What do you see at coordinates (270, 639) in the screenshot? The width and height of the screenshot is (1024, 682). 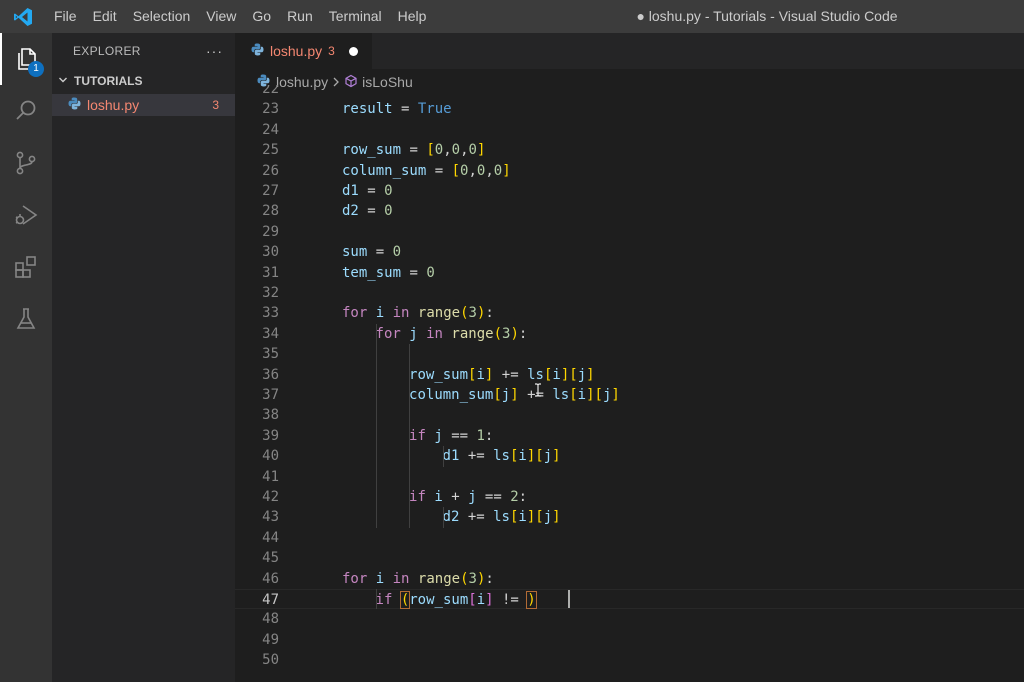 I see `line-number: 49` at bounding box center [270, 639].